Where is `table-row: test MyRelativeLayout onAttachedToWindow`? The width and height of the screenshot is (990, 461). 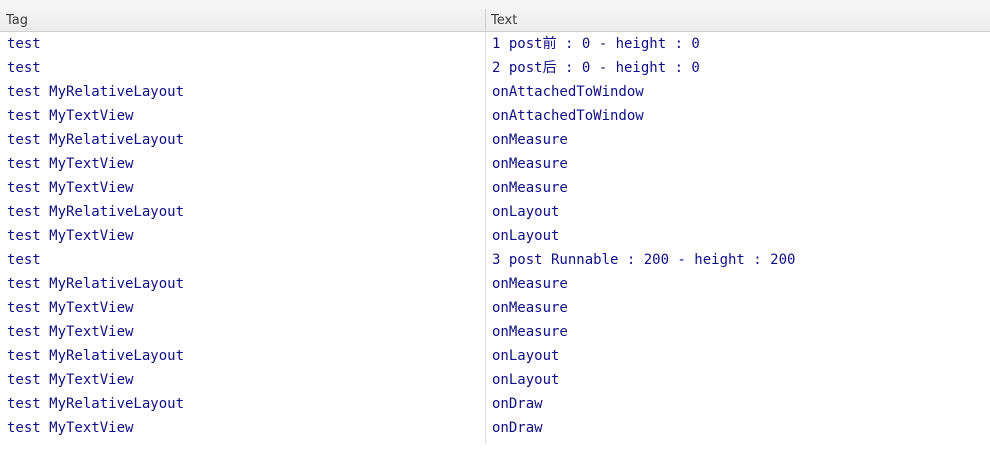 table-row: test MyRelativeLayout onAttachedToWindow is located at coordinates (495, 92).